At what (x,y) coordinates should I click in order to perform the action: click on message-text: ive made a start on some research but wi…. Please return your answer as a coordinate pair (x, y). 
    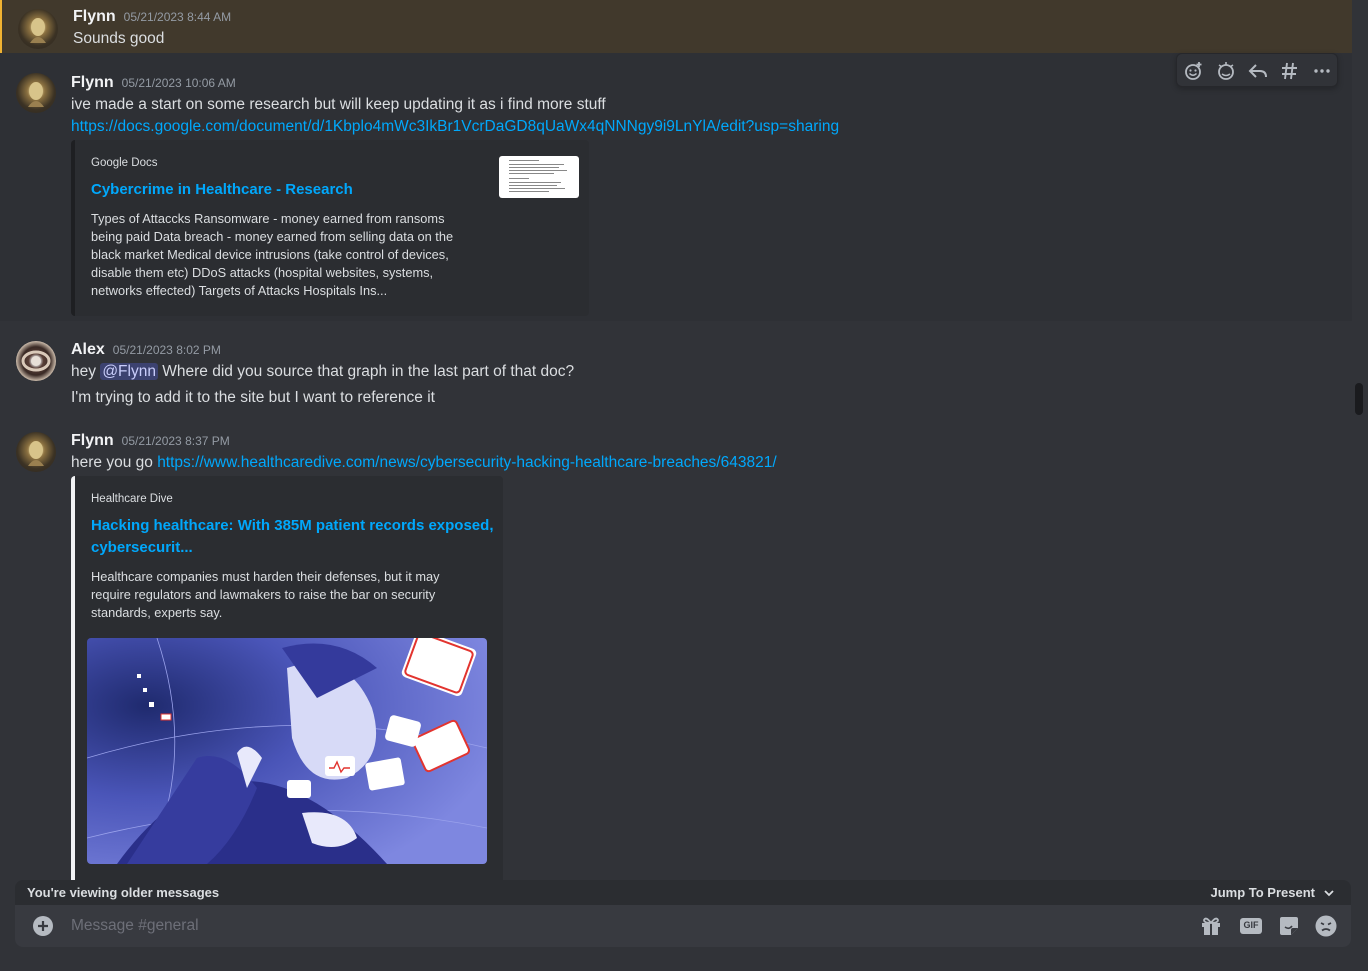
    Looking at the image, I should click on (338, 104).